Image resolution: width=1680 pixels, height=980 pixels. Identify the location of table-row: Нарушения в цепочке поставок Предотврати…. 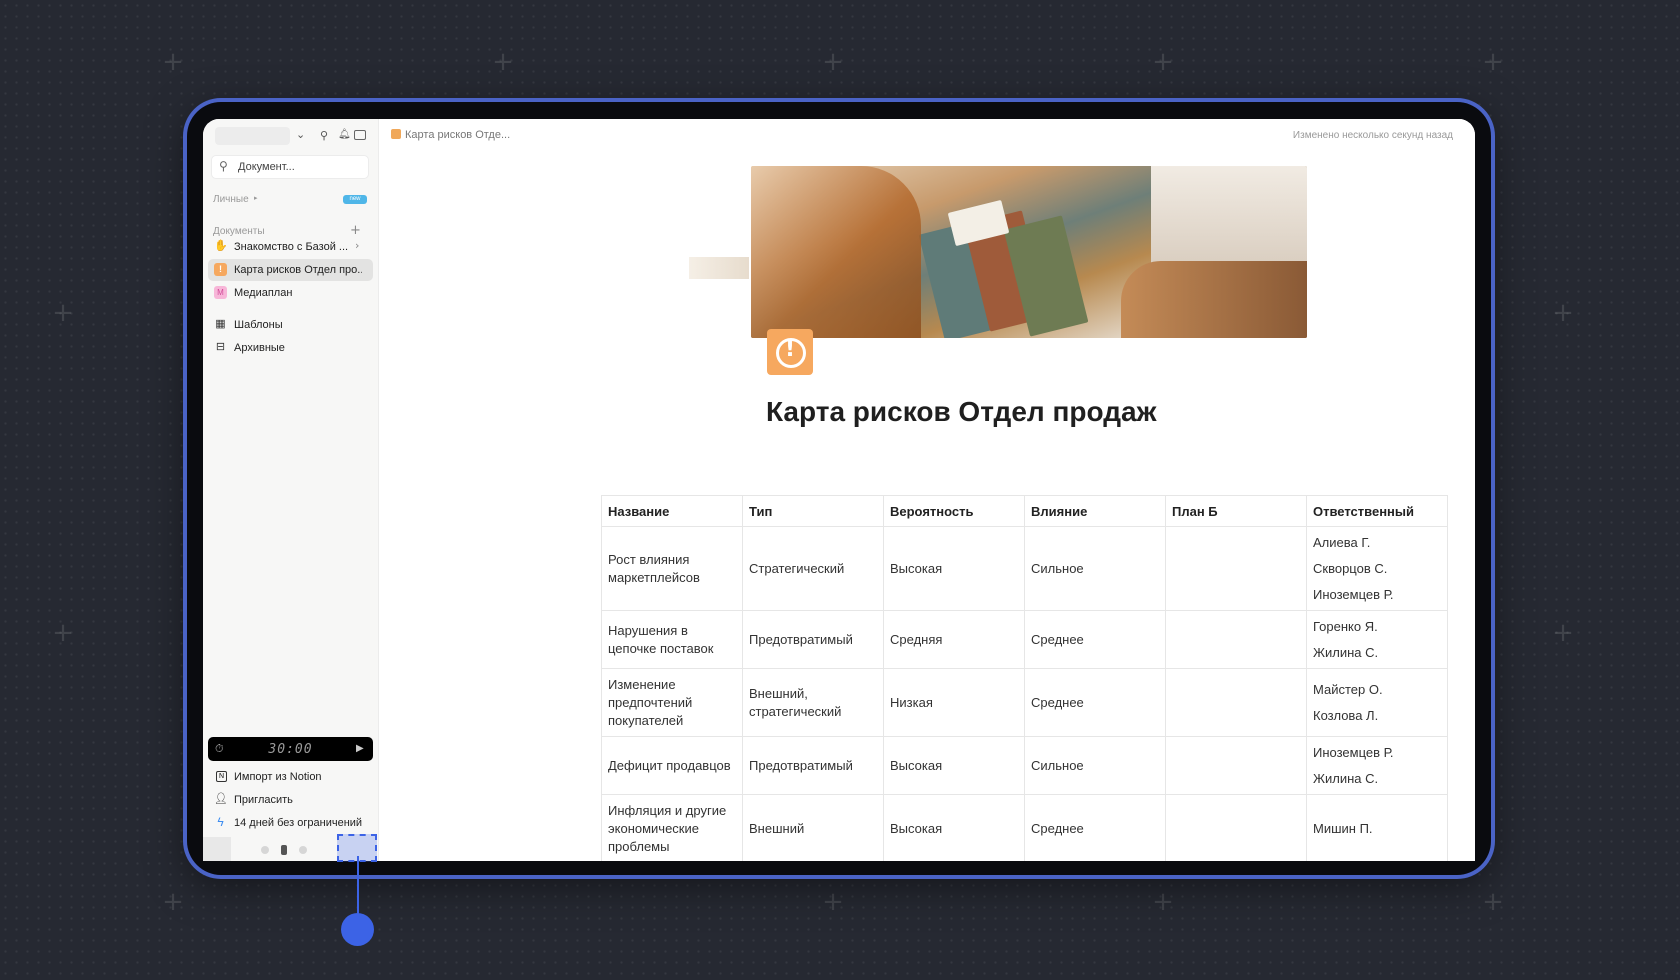
(1024, 639).